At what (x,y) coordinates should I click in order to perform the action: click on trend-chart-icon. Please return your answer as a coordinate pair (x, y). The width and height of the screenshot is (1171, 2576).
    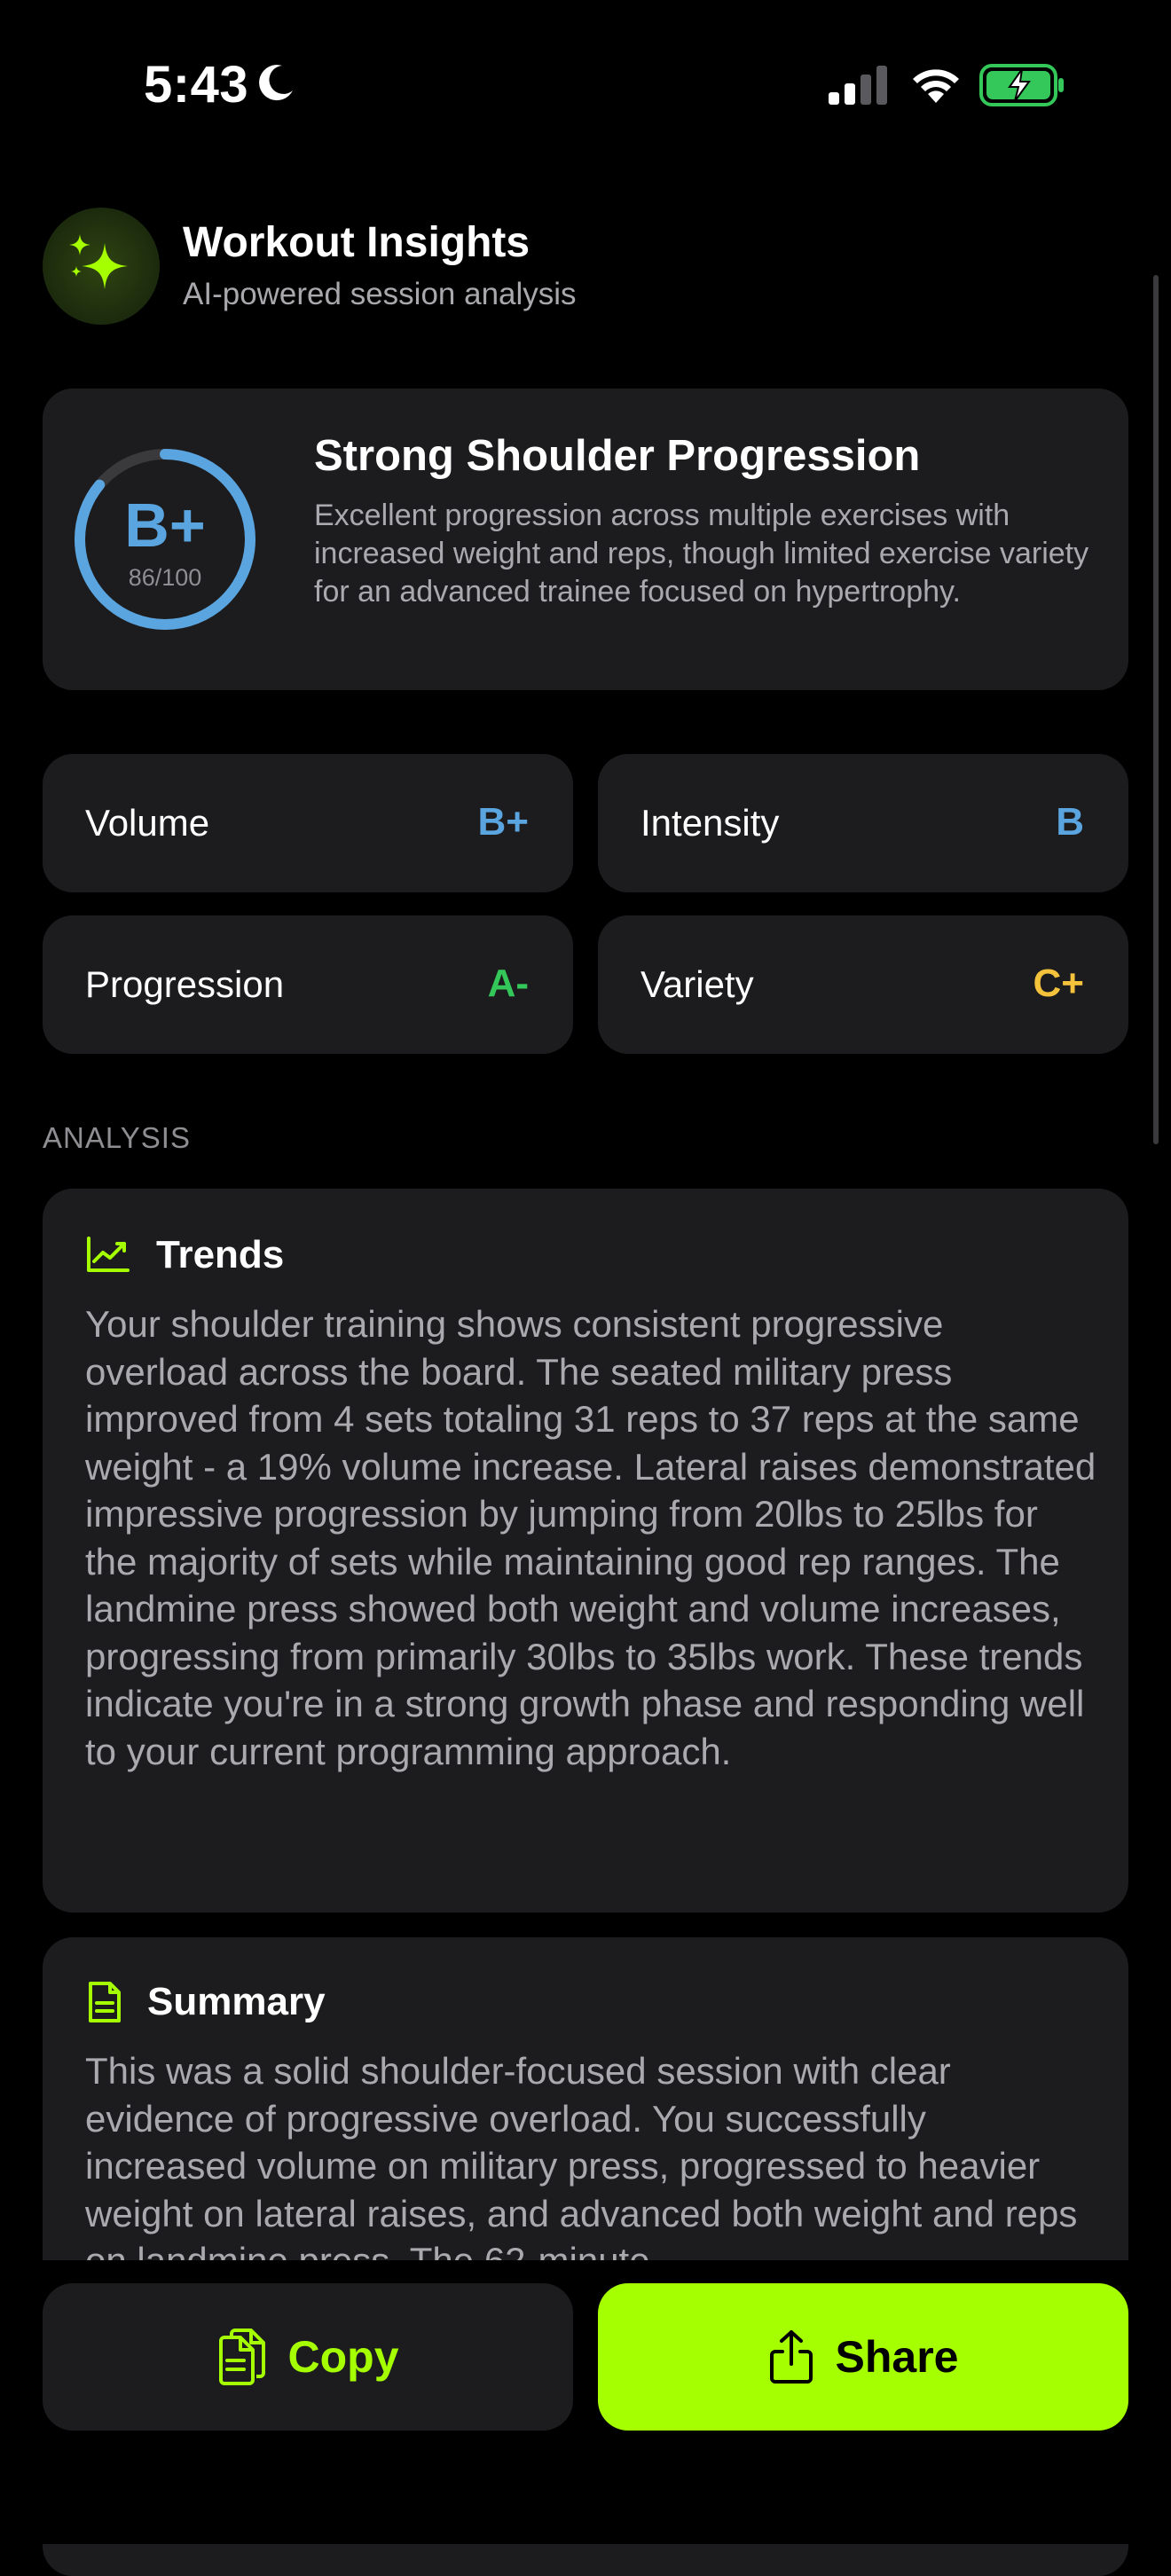
    Looking at the image, I should click on (108, 1254).